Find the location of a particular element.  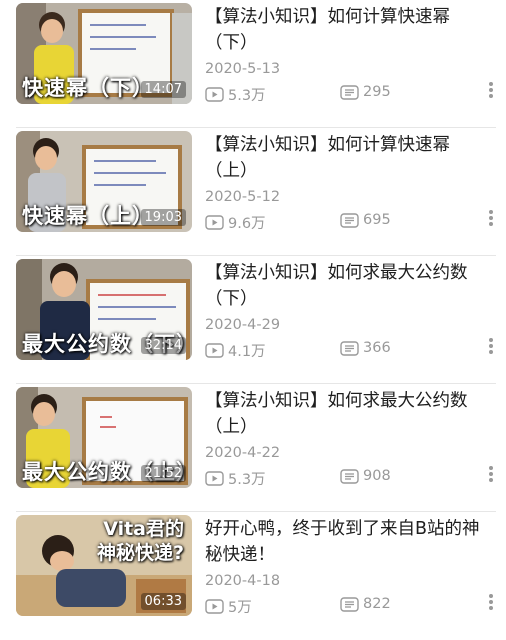

video-stats: 5.3万 908 is located at coordinates (355, 478).